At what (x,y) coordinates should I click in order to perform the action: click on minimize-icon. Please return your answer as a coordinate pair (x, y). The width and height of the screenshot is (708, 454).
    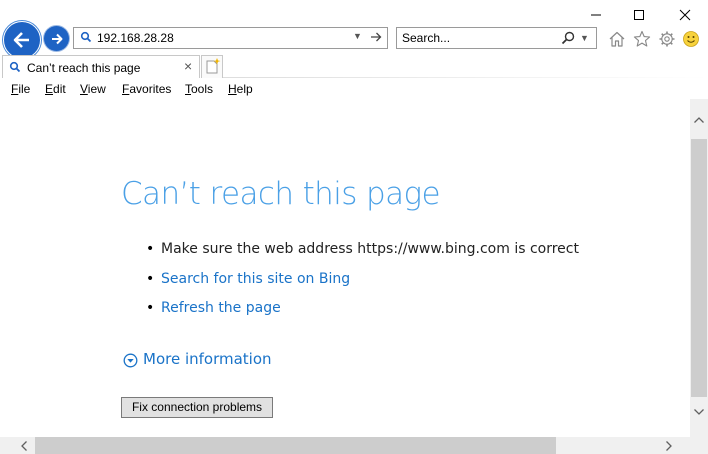
    Looking at the image, I should click on (596, 15).